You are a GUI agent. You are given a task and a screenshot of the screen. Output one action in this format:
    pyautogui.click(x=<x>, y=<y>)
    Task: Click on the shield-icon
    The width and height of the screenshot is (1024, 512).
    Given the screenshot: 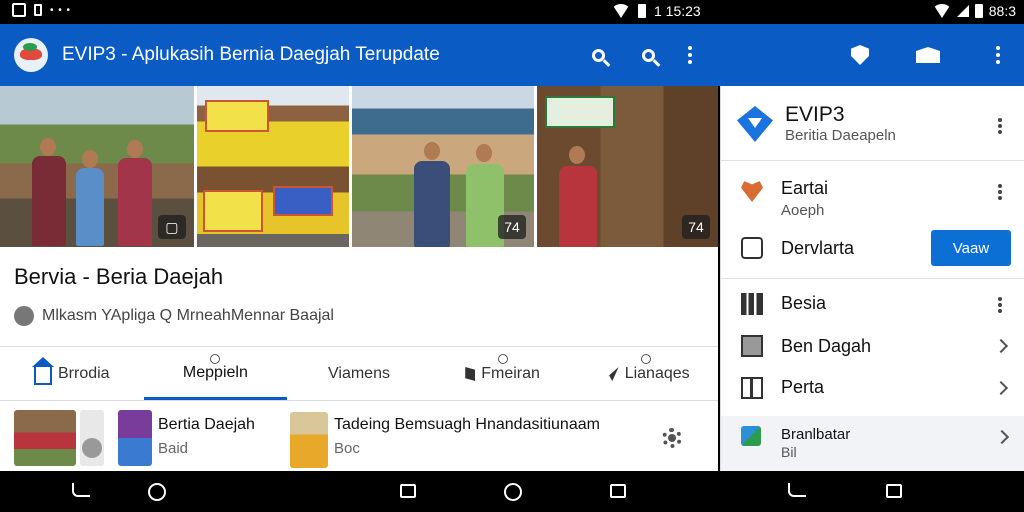 What is the action you would take?
    pyautogui.click(x=860, y=55)
    